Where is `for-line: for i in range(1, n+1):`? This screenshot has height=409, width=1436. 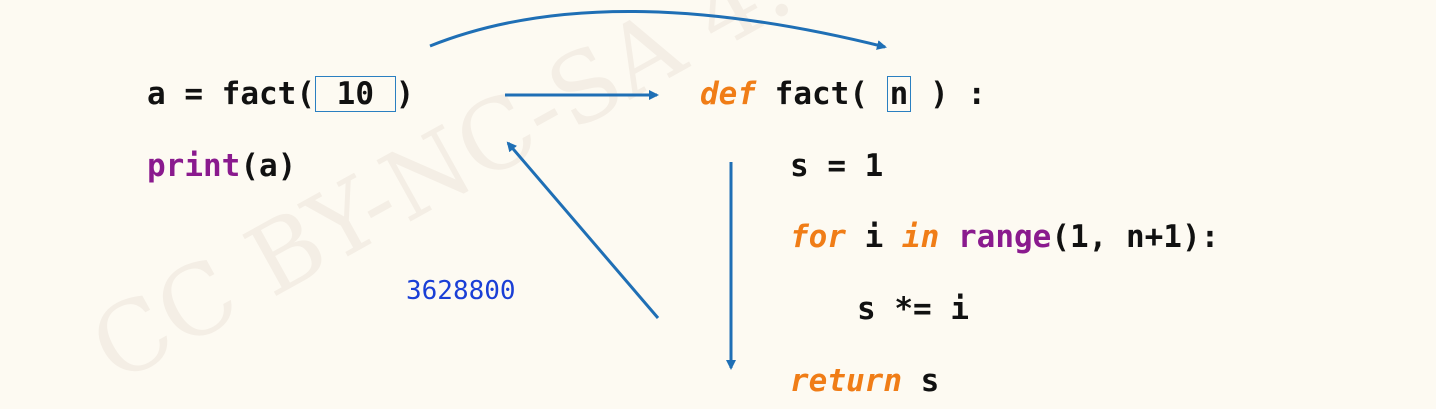
for-line: for i in range(1, n+1): is located at coordinates (1004, 237).